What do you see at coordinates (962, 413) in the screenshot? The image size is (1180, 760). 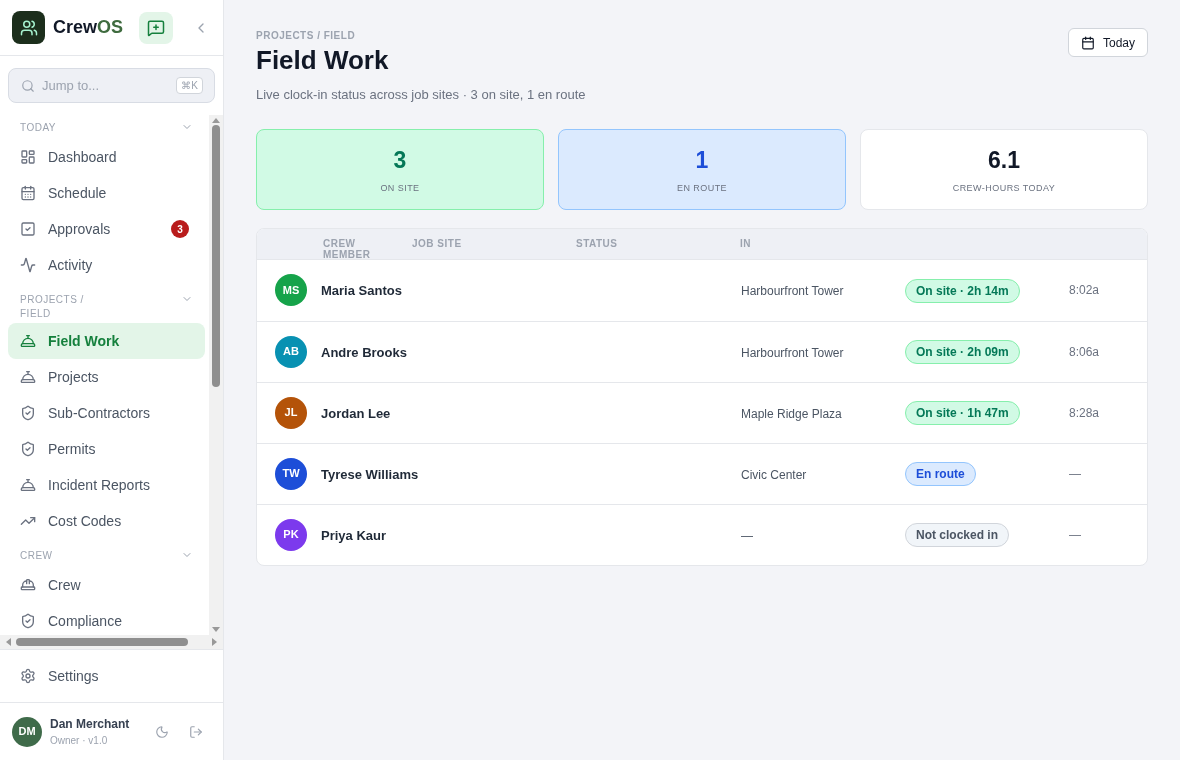 I see `status-badge: On site · 1h 47m` at bounding box center [962, 413].